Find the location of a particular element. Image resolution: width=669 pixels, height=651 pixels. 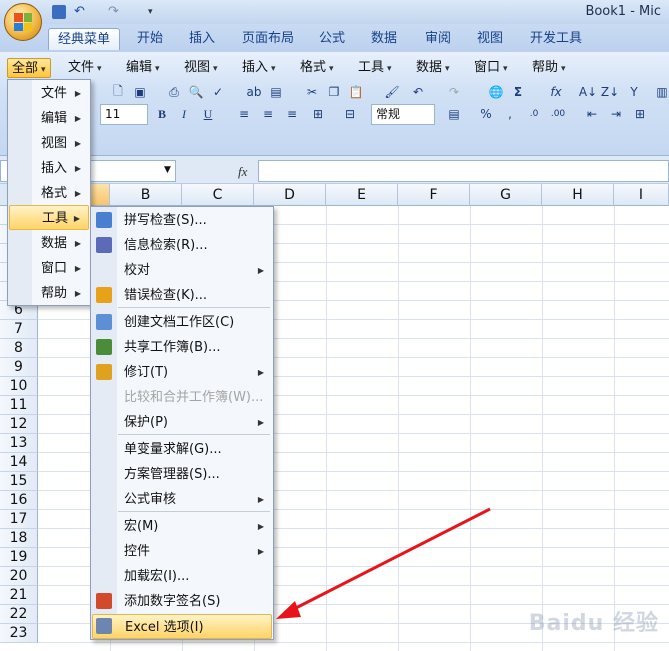

watermark: Baidu 经验 is located at coordinates (593, 623).